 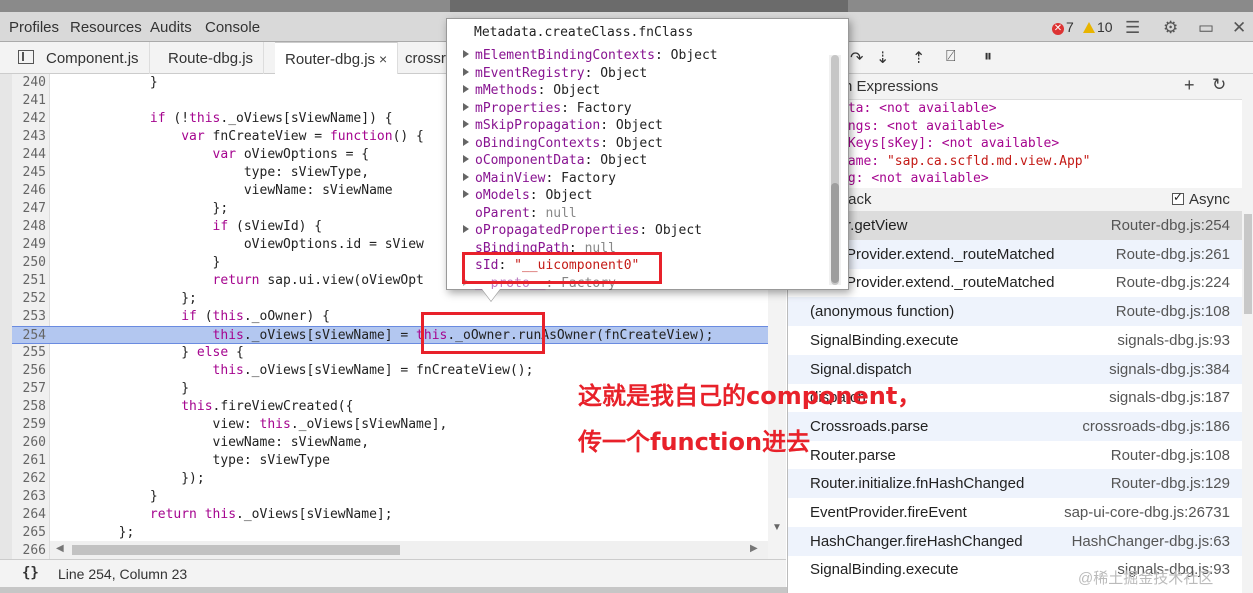 I want to click on watch-expression: ig: <not available>, so click(x=914, y=178).